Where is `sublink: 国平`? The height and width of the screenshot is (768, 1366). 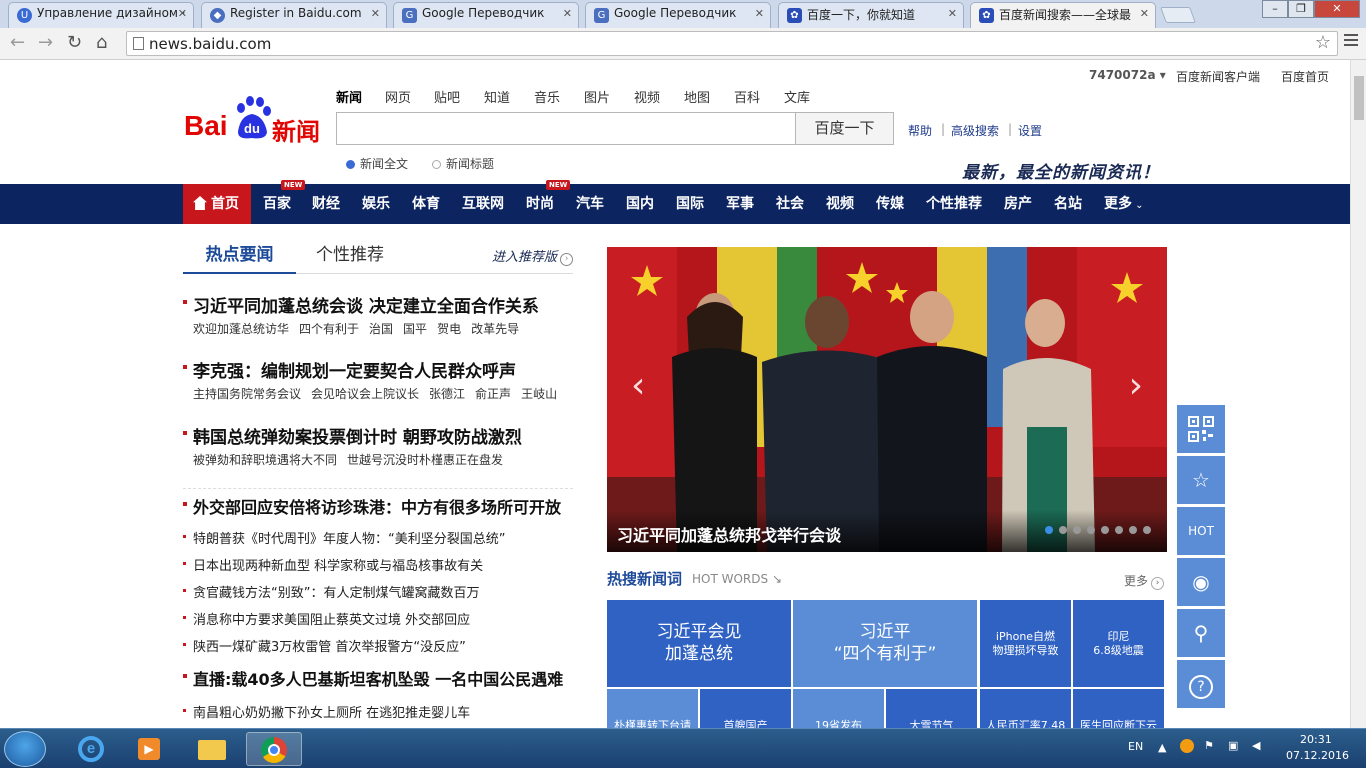
sublink: 国平 is located at coordinates (415, 329).